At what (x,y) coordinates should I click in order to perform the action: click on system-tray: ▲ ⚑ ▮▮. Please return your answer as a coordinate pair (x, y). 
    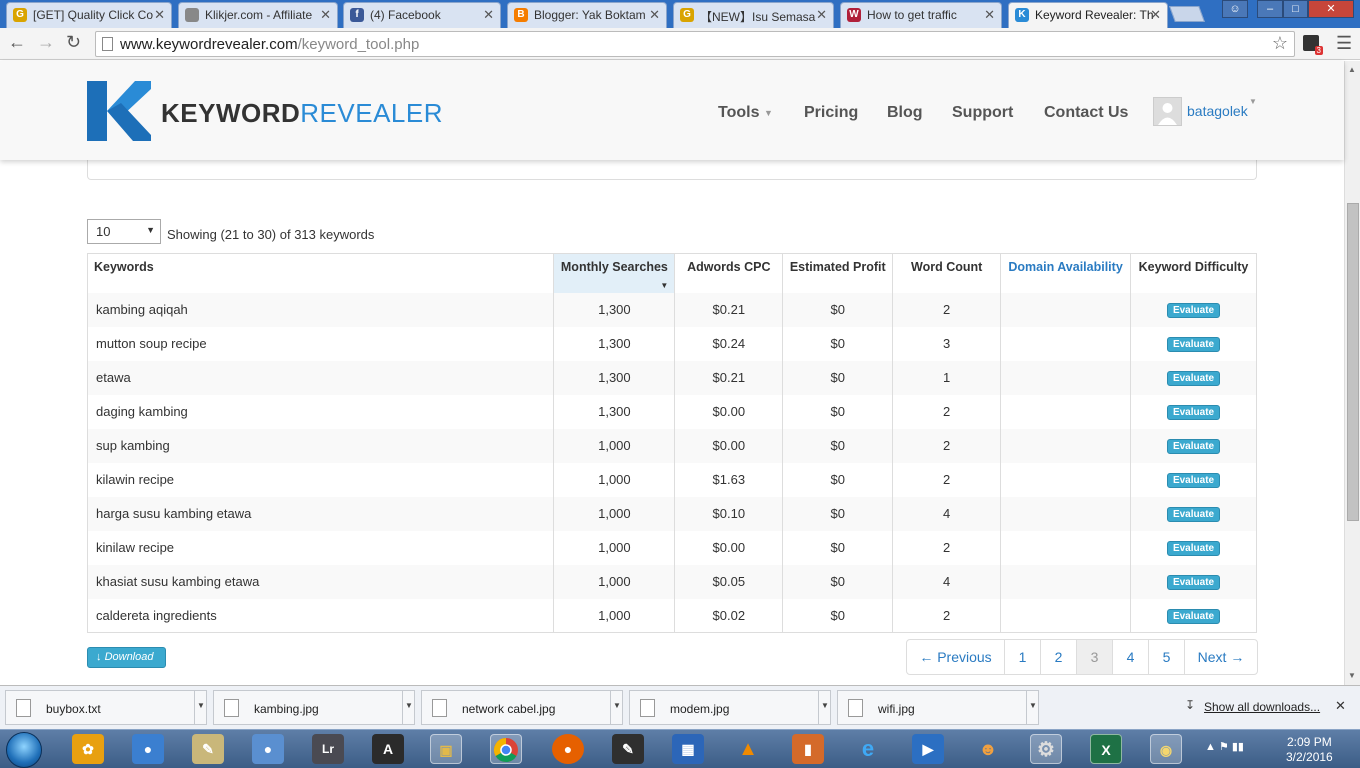
    Looking at the image, I should click on (1224, 746).